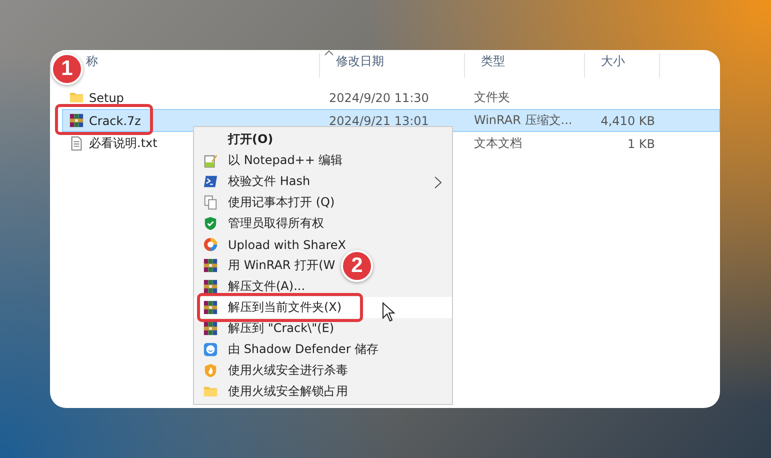  I want to click on menu-item: 使用火绒安全解锁占用, so click(275, 391).